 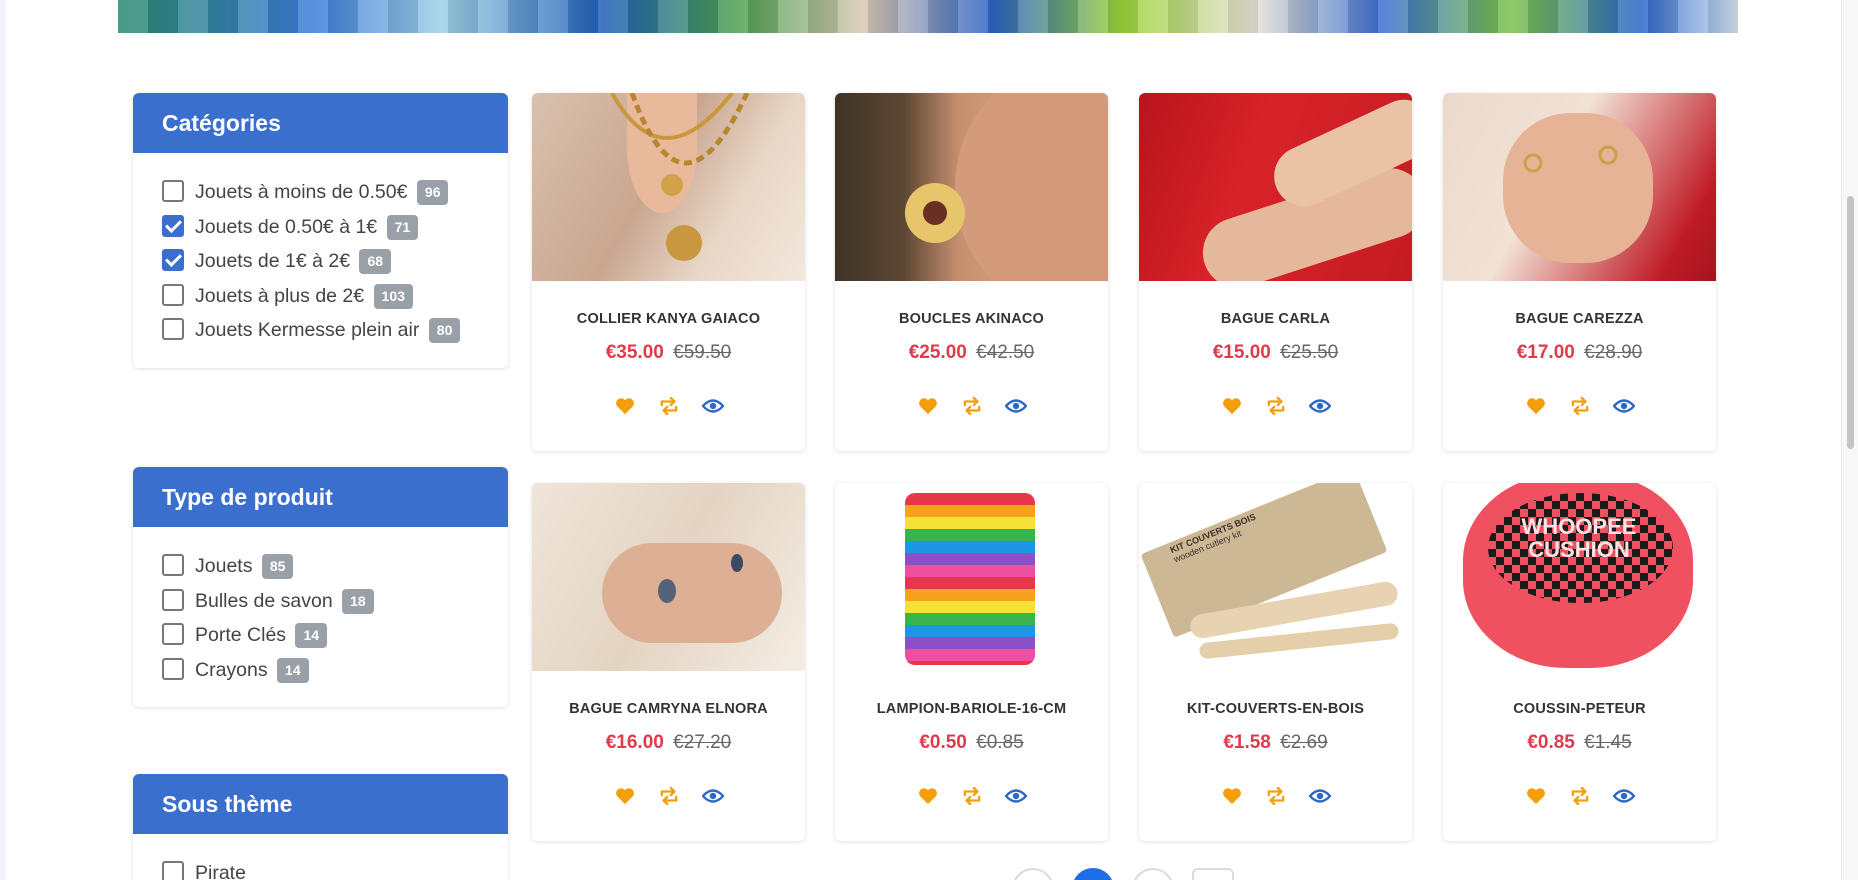 I want to click on product-card: BAGUE CARLA €15.00 €25.50, so click(x=1275, y=272).